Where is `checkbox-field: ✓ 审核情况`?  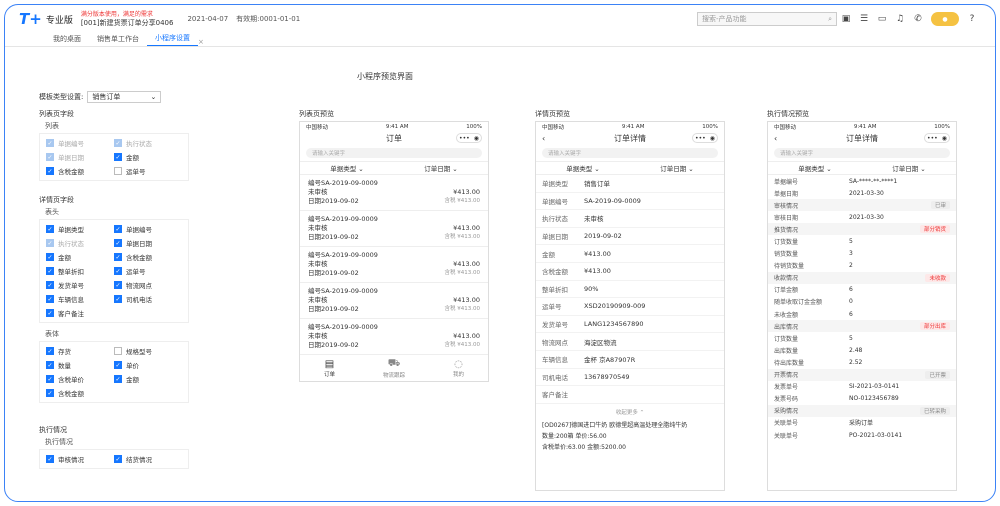 checkbox-field: ✓ 审核情况 is located at coordinates (80, 459).